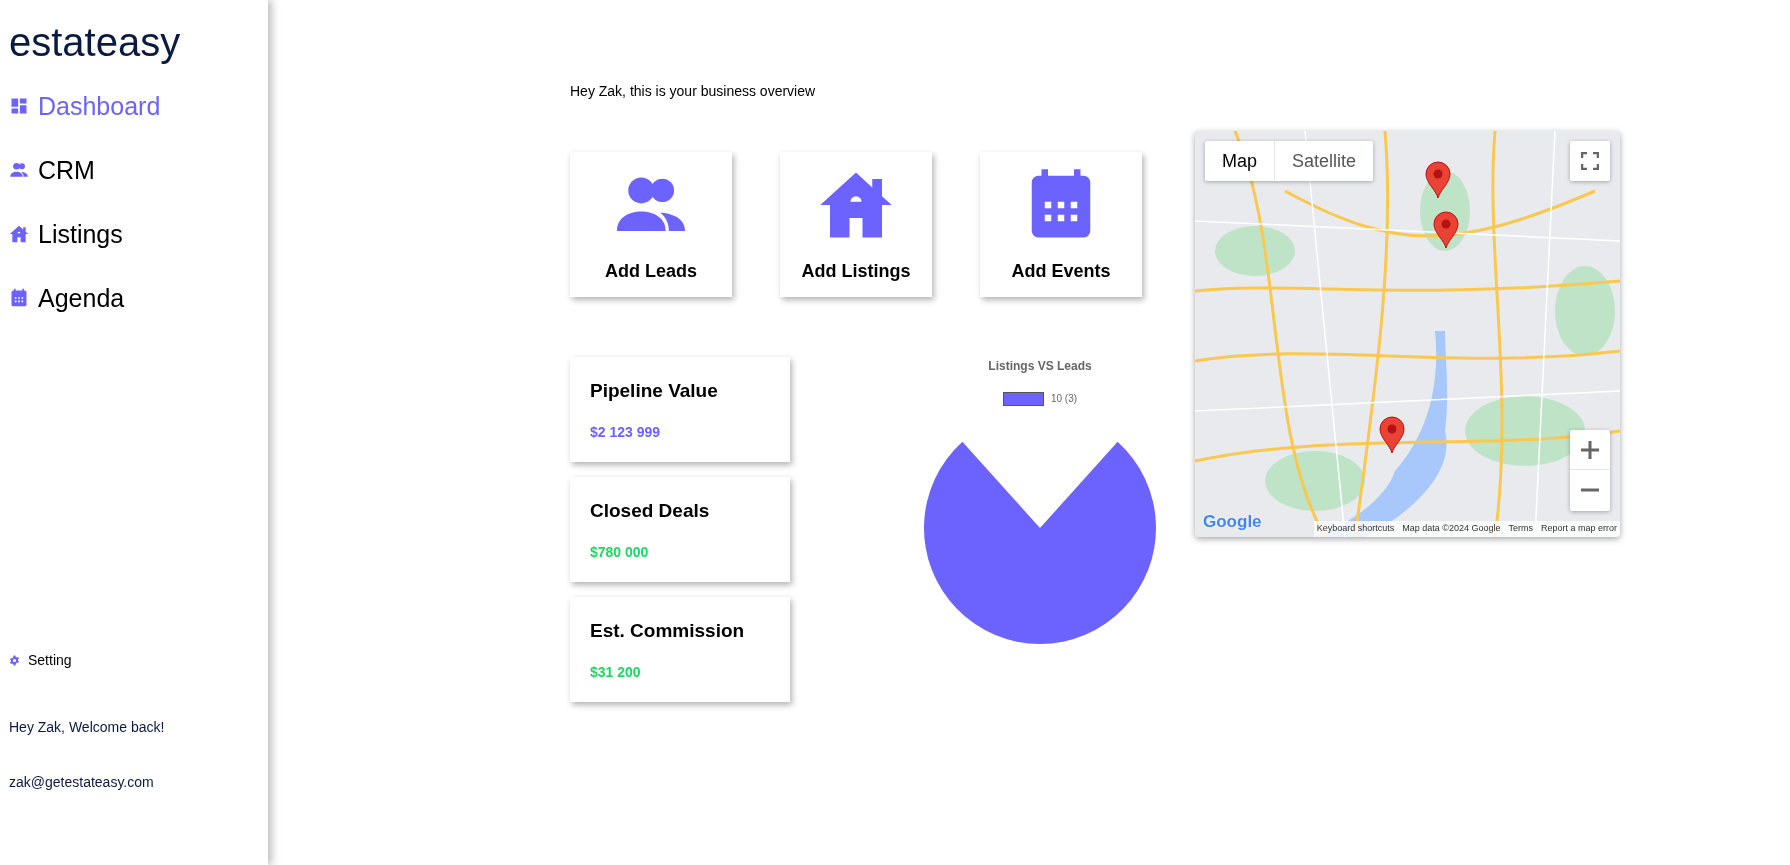  I want to click on dashboard-icon, so click(19, 106).